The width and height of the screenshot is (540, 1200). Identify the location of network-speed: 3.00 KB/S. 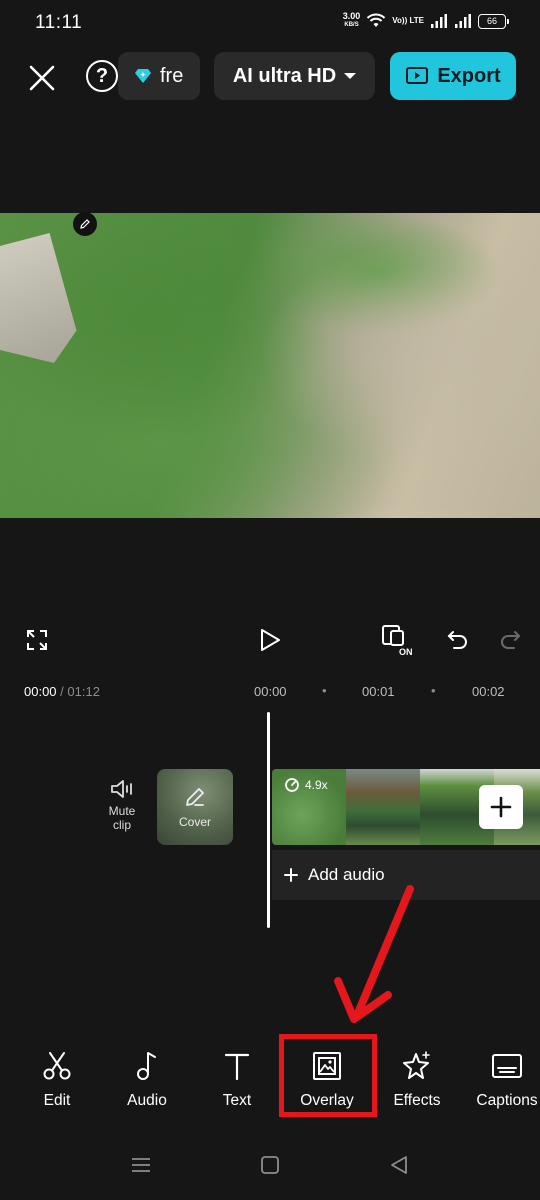
(351, 20).